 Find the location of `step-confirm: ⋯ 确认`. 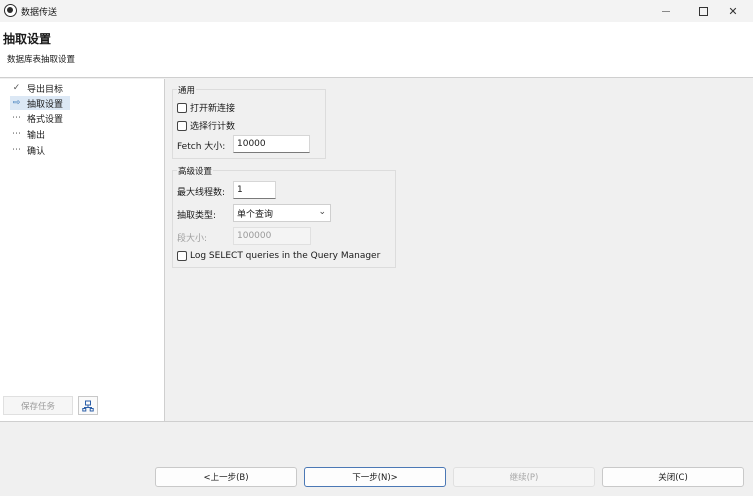

step-confirm: ⋯ 确认 is located at coordinates (40, 150).